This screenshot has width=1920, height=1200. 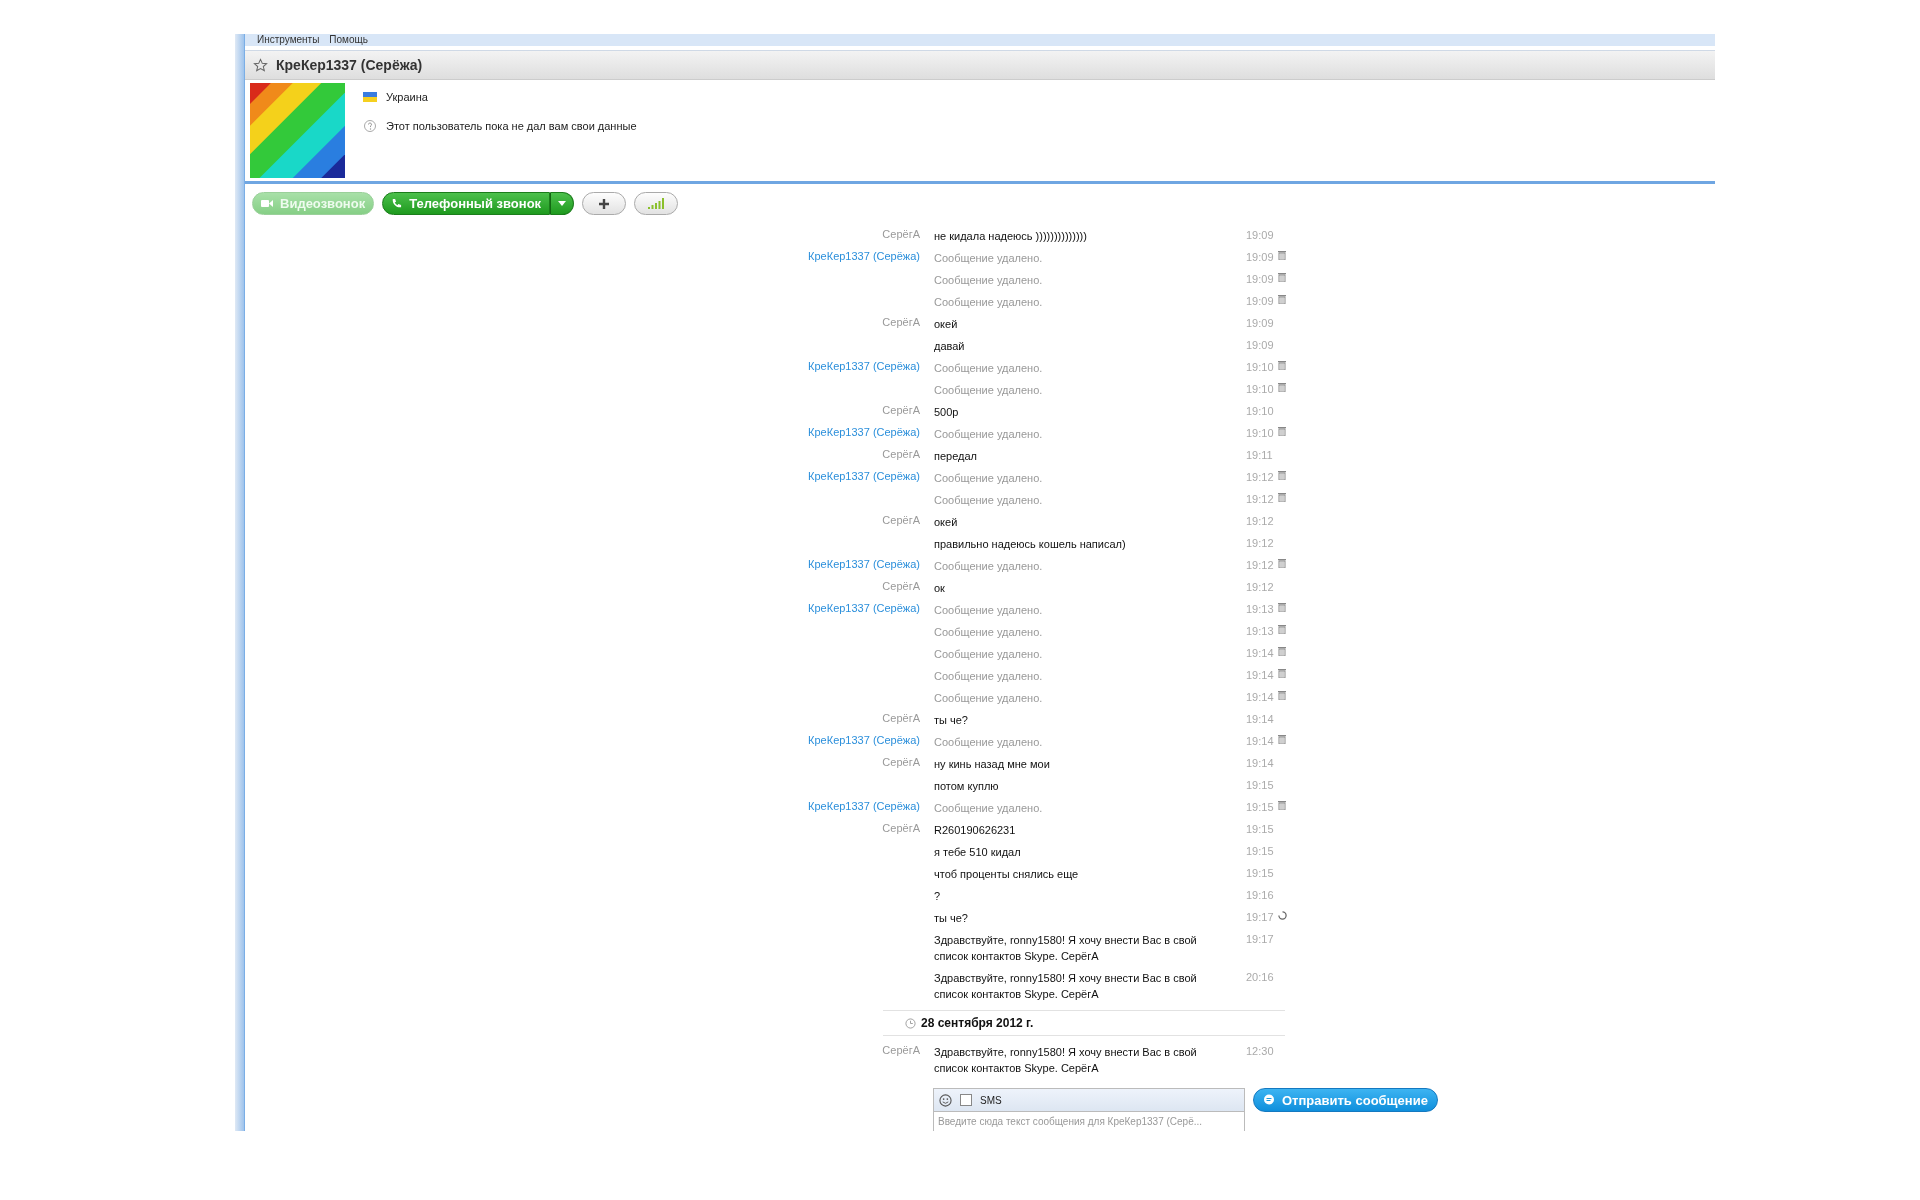 I want to click on message-time: 19:13, so click(x=1260, y=608).